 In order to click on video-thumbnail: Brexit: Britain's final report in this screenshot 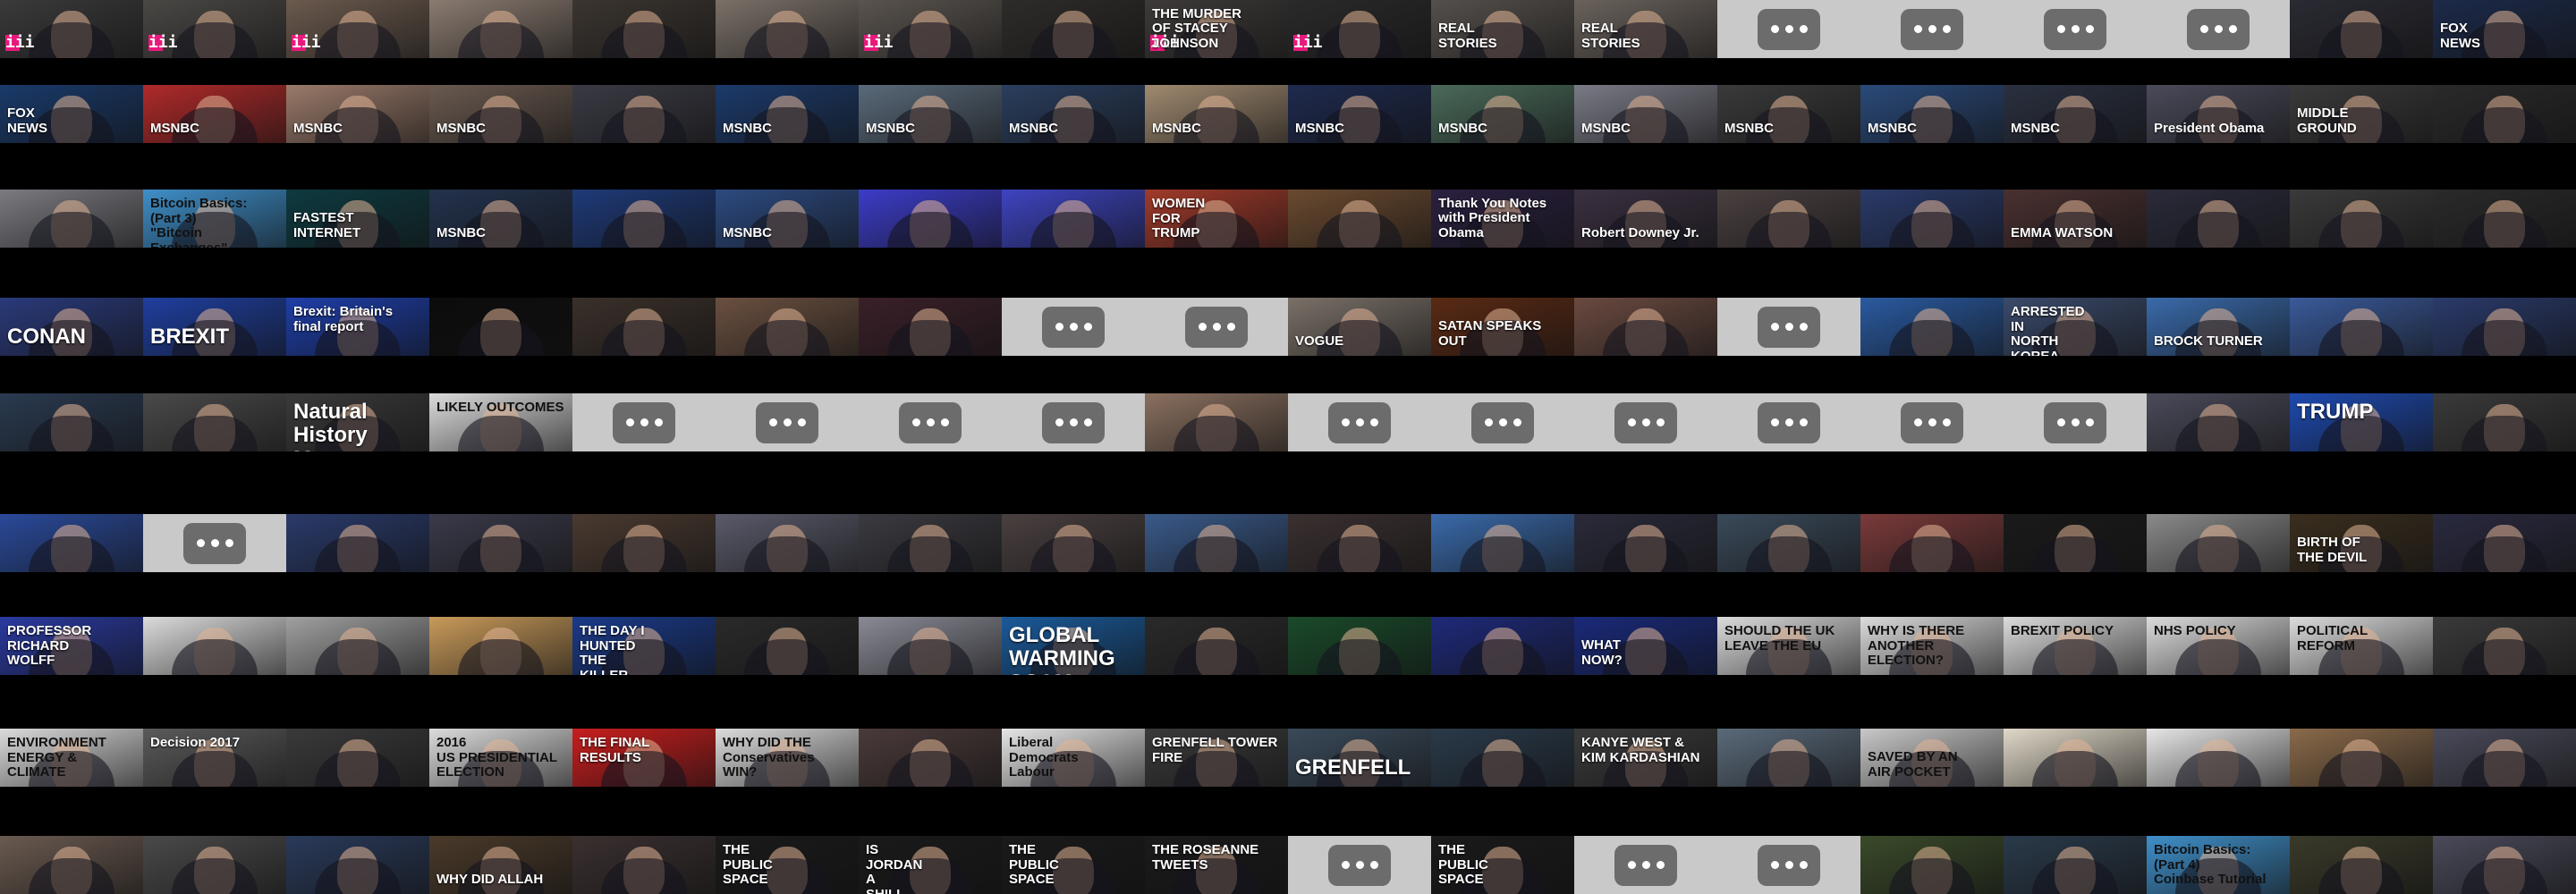, I will do `click(357, 327)`.